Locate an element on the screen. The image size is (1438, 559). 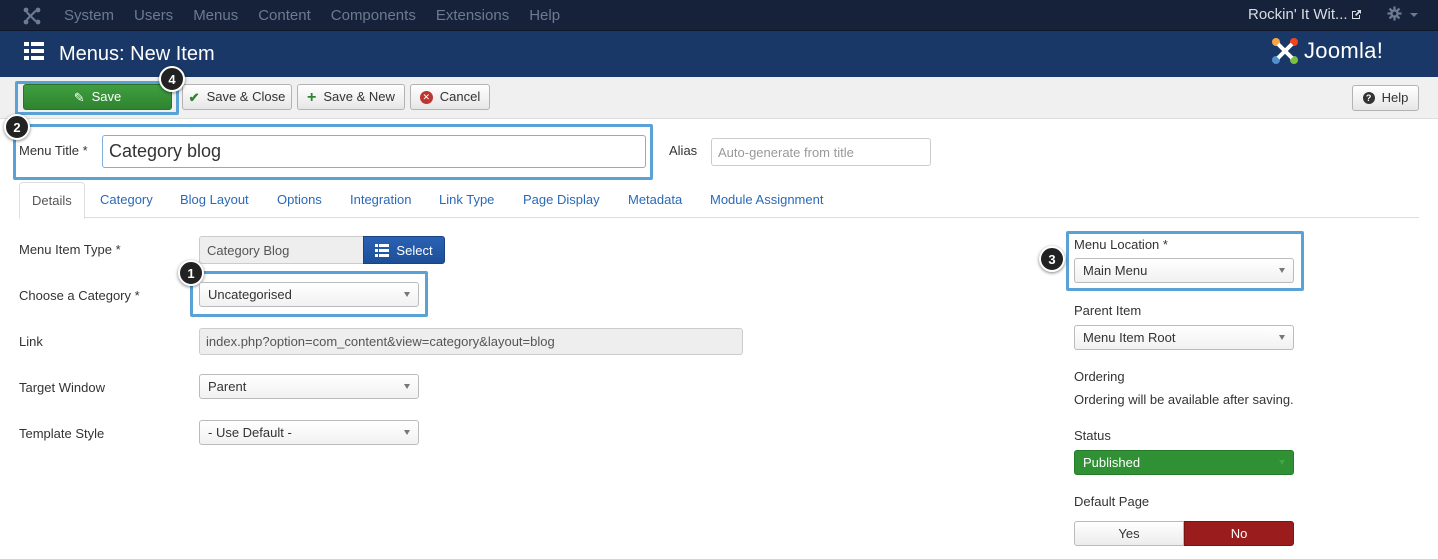
tab-integration: Integration is located at coordinates (380, 200).